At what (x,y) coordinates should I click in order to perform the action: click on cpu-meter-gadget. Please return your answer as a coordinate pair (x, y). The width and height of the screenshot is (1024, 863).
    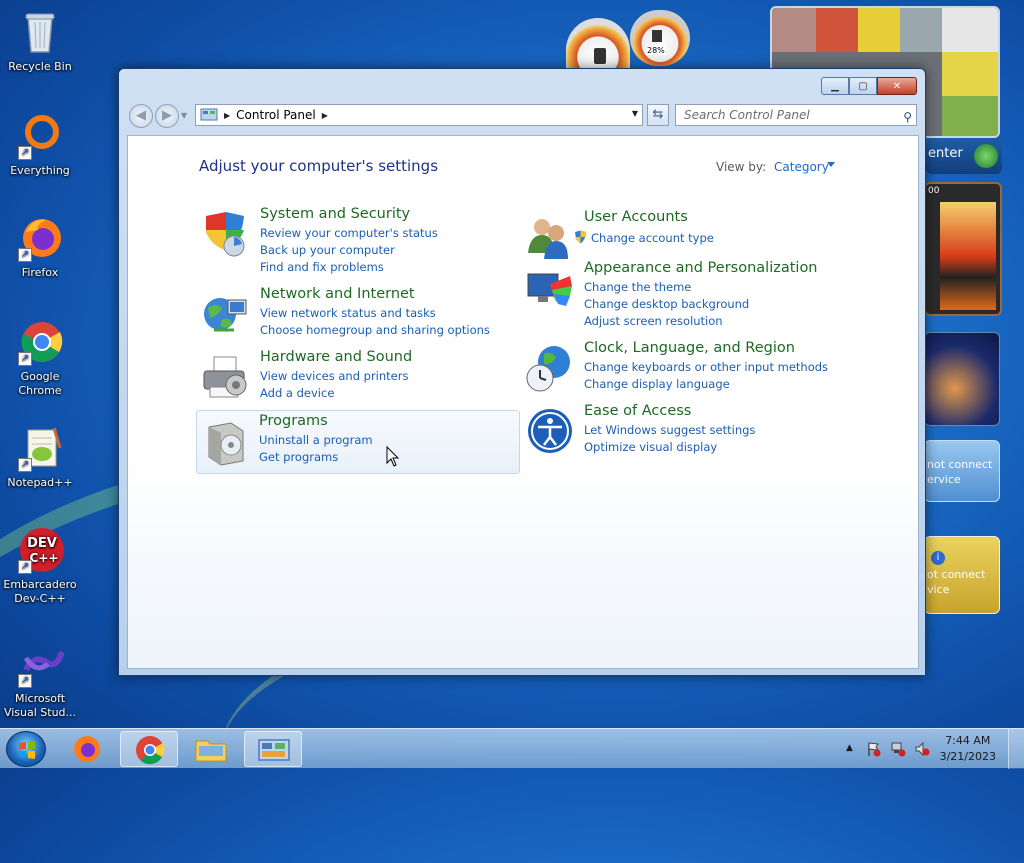
    Looking at the image, I should click on (598, 46).